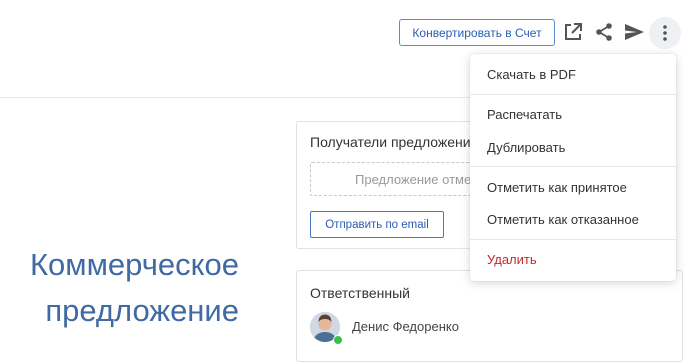  I want to click on open-external-icon, so click(573, 32).